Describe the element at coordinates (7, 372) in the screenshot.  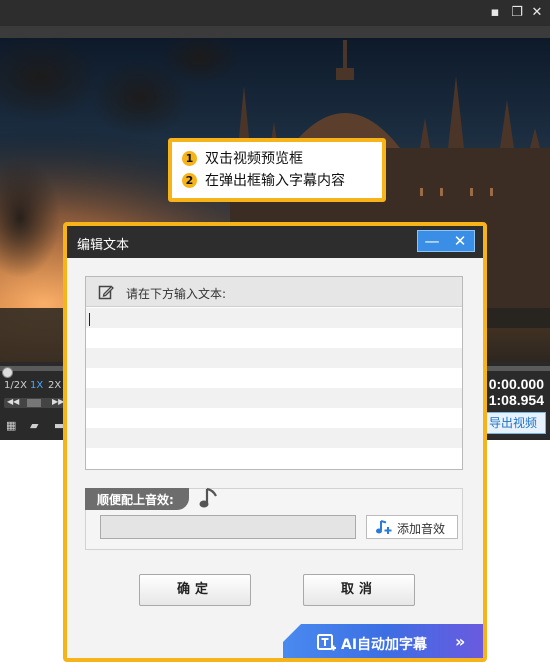
I see `progress-knob` at that location.